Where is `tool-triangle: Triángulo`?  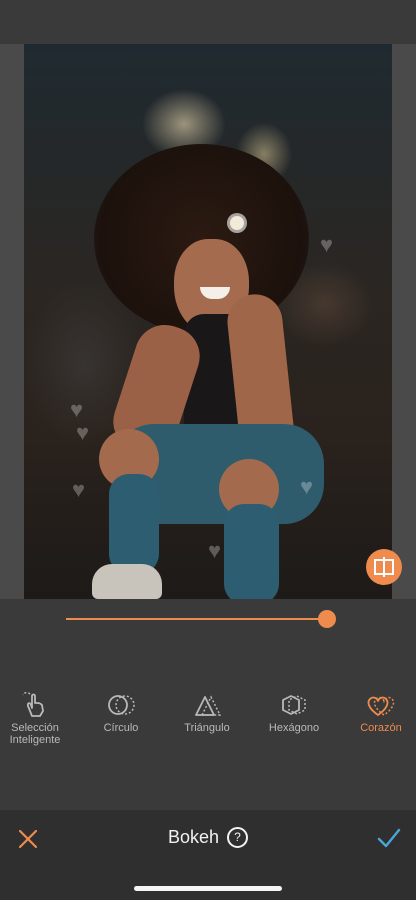 tool-triangle: Triángulo is located at coordinates (207, 712).